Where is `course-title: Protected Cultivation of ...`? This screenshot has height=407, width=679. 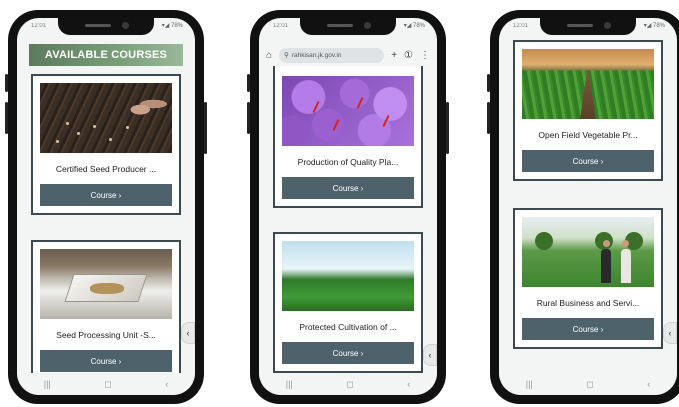 course-title: Protected Cultivation of ... is located at coordinates (348, 327).